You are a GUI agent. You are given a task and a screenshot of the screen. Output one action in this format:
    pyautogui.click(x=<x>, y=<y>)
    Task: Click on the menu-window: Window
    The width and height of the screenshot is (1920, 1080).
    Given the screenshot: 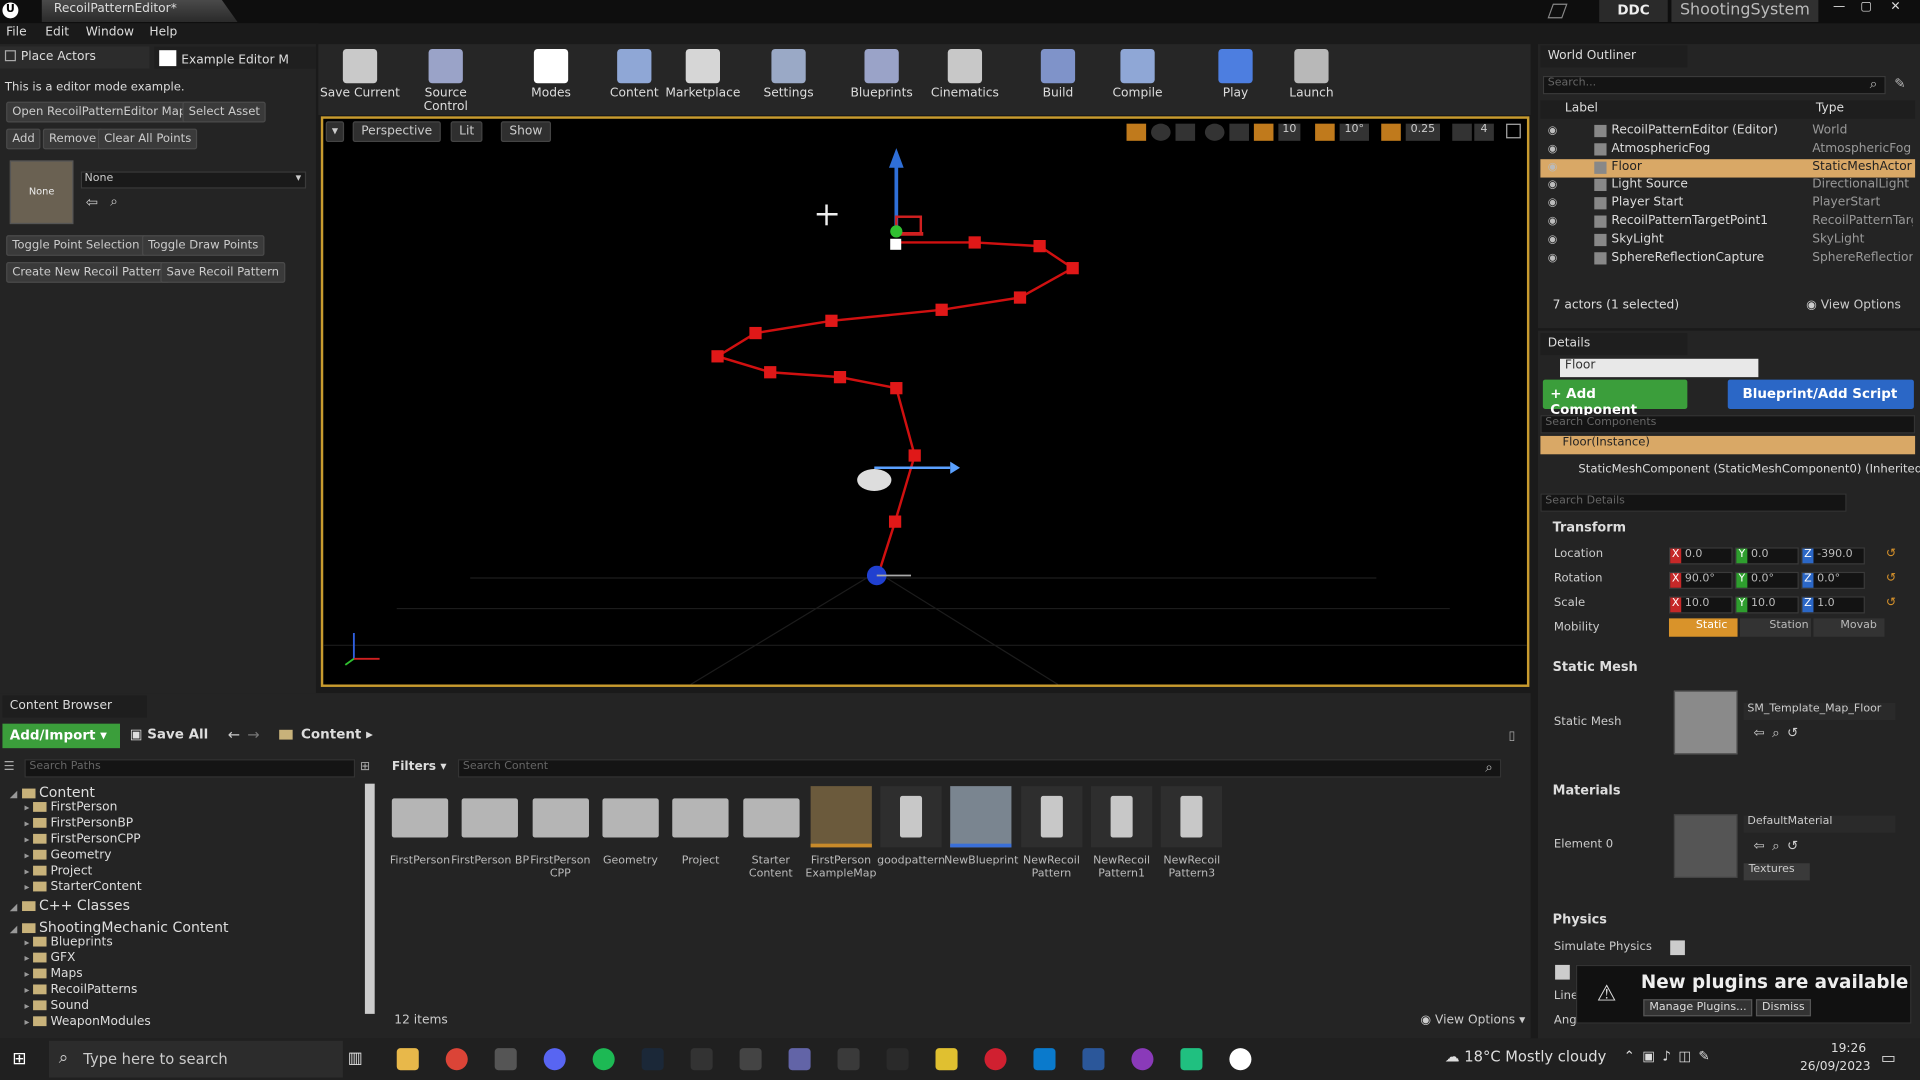 What is the action you would take?
    pyautogui.click(x=110, y=32)
    